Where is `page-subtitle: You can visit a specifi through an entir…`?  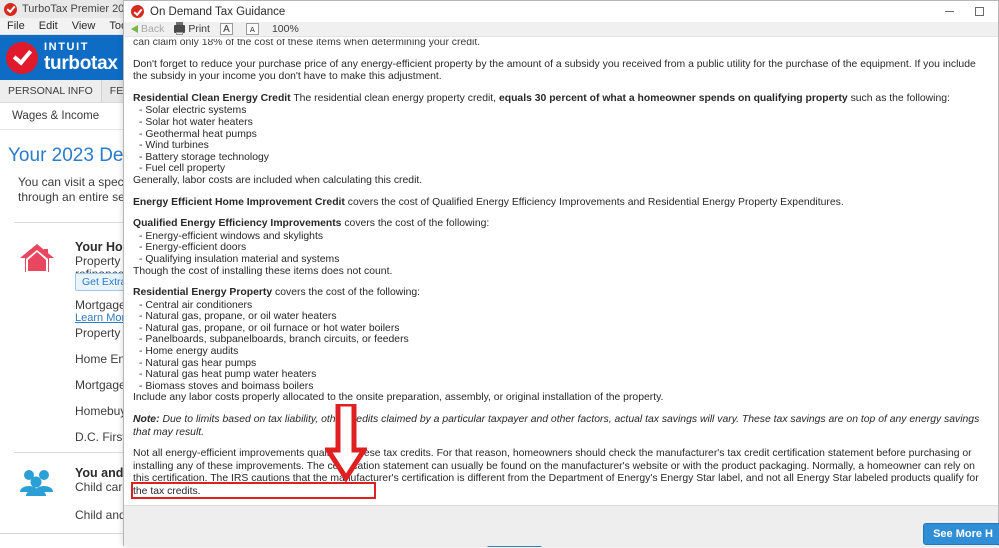 page-subtitle: You can visit a specifi through an entir… is located at coordinates (76, 190).